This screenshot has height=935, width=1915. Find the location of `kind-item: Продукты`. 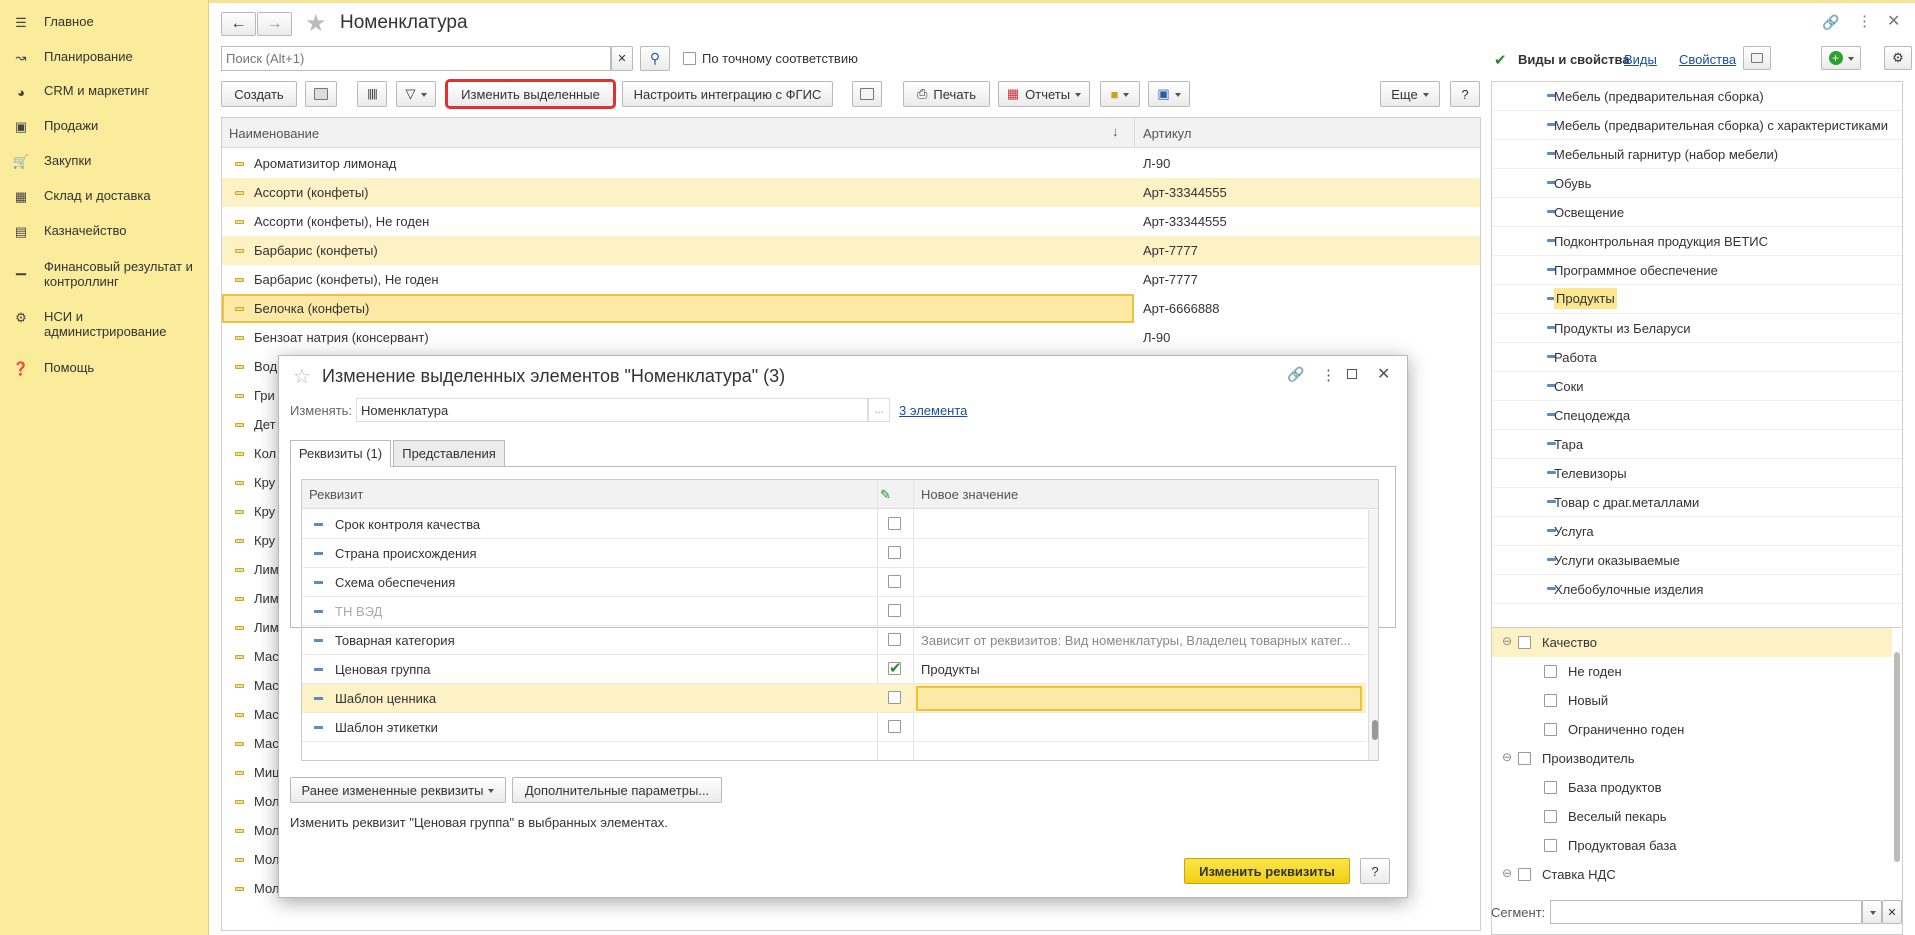

kind-item: Продукты is located at coordinates (1697, 299).